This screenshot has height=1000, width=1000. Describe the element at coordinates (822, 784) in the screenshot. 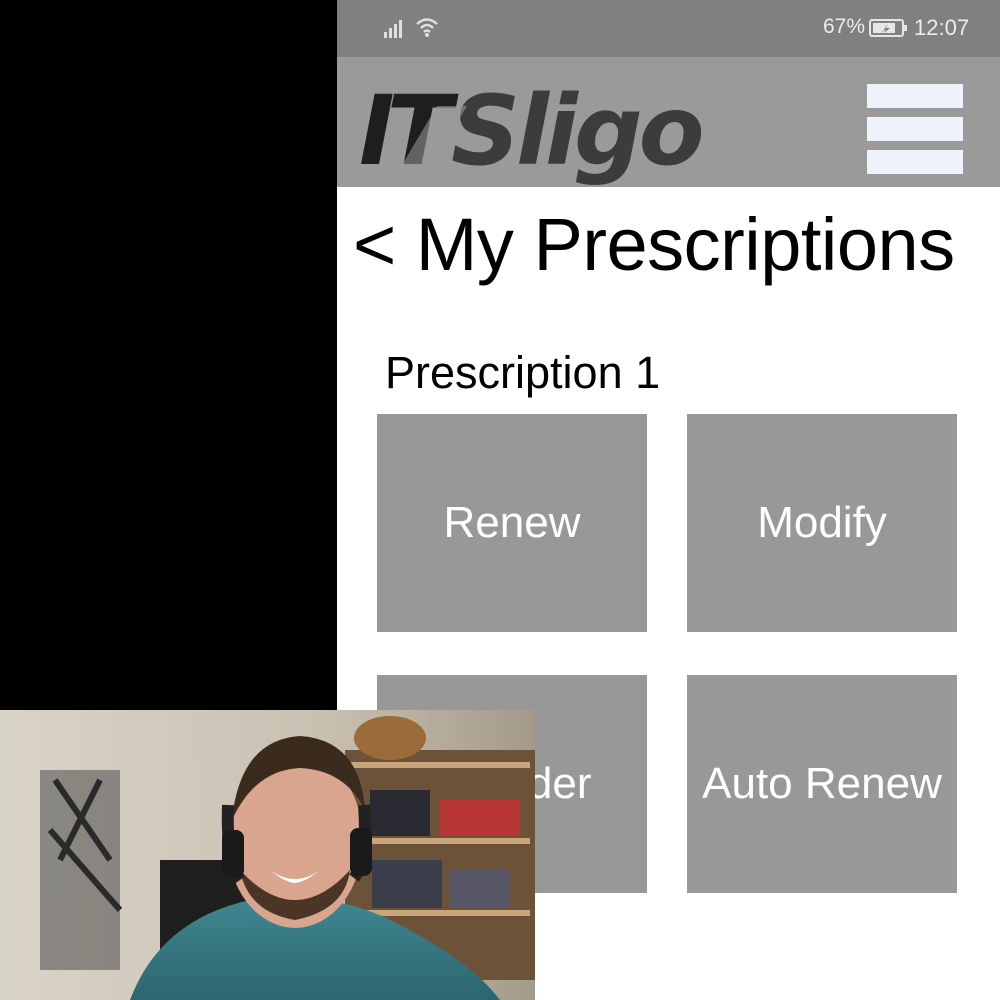

I see `auto-renew-button: Auto Renew` at that location.